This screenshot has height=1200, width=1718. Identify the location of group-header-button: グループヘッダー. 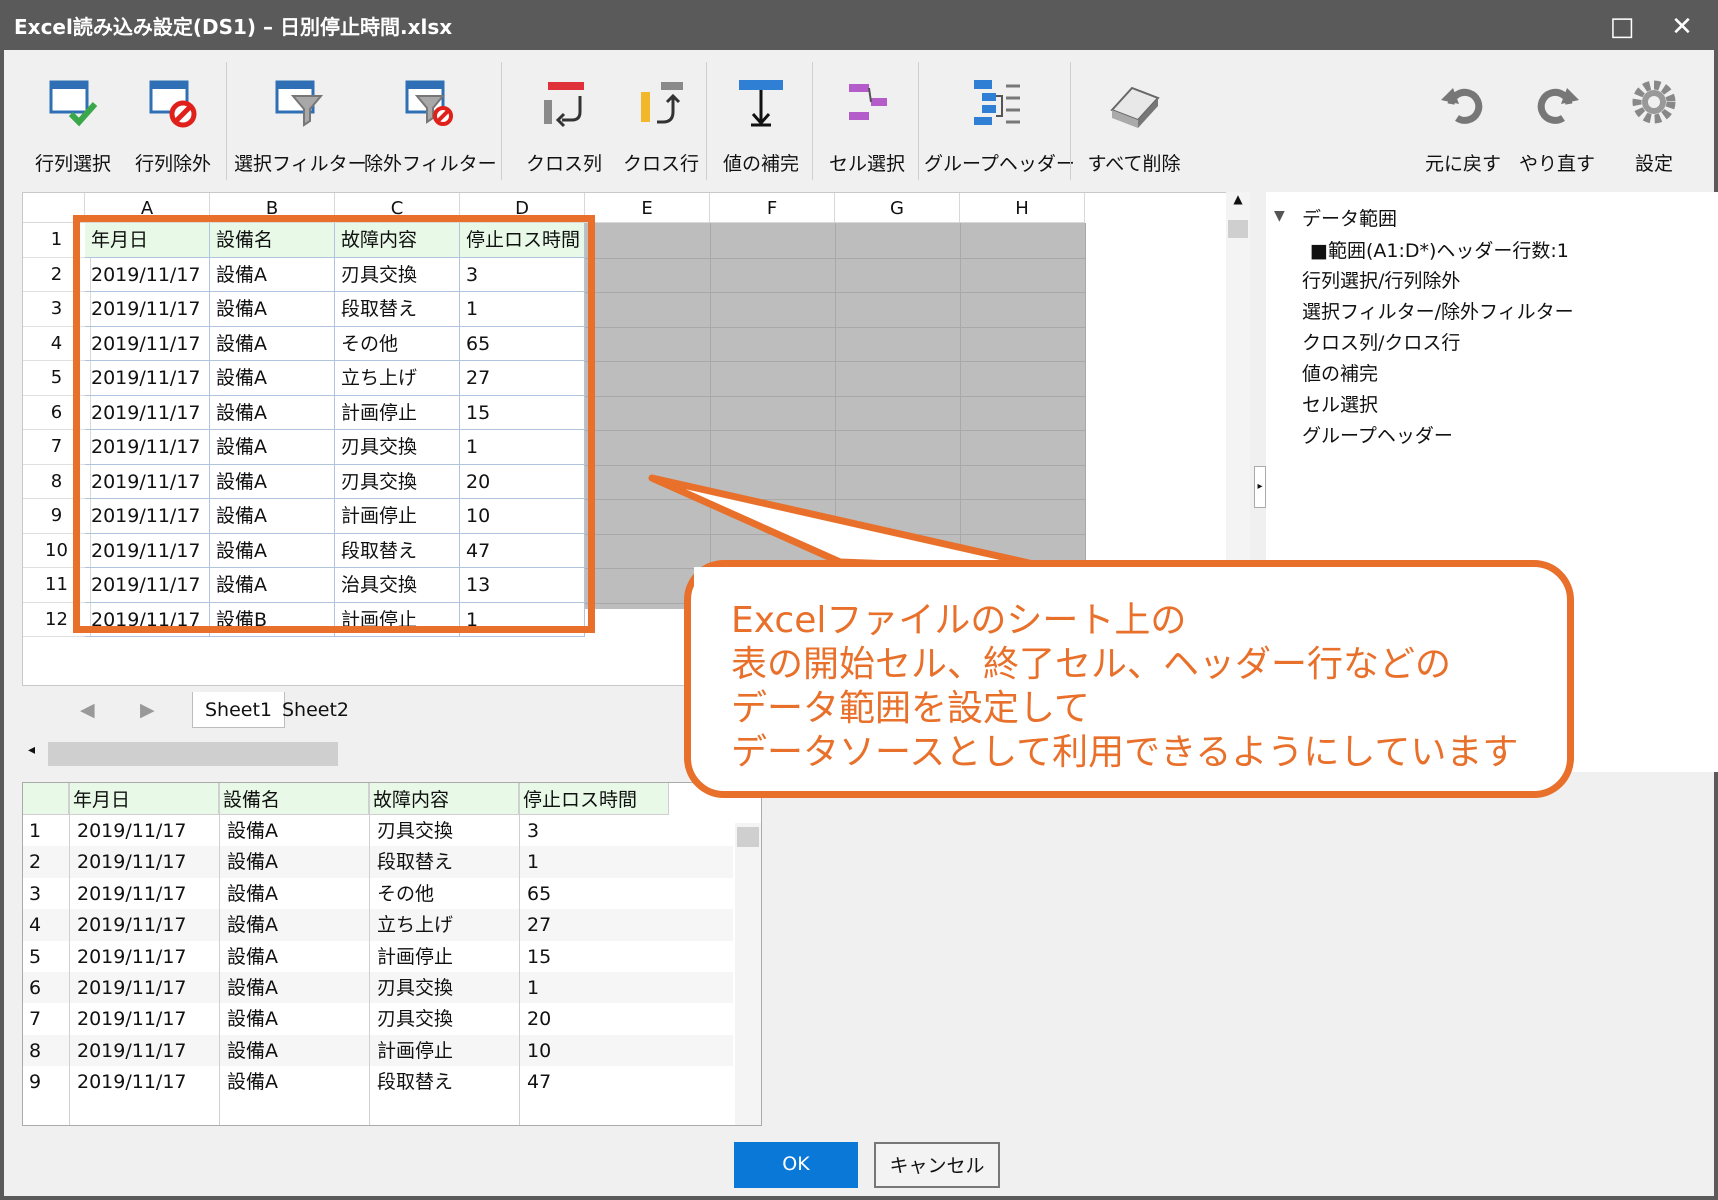
(999, 124).